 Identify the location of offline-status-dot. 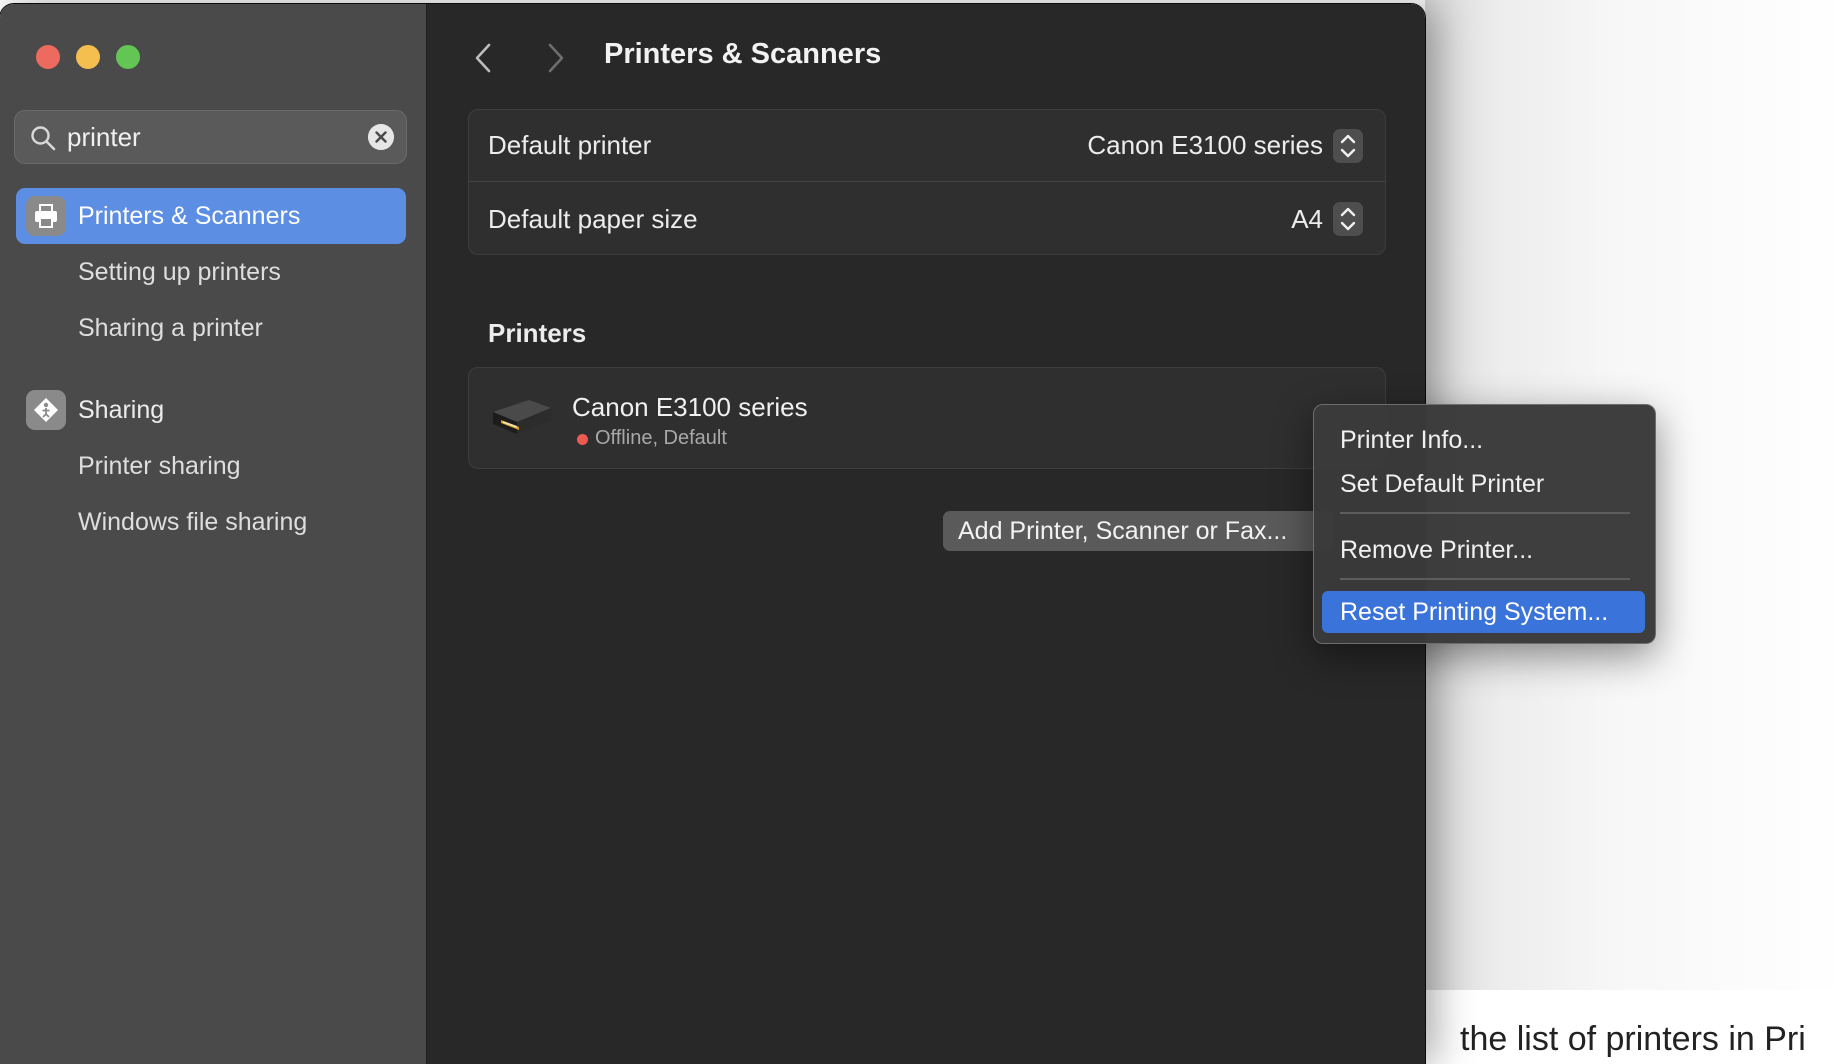
(582, 439).